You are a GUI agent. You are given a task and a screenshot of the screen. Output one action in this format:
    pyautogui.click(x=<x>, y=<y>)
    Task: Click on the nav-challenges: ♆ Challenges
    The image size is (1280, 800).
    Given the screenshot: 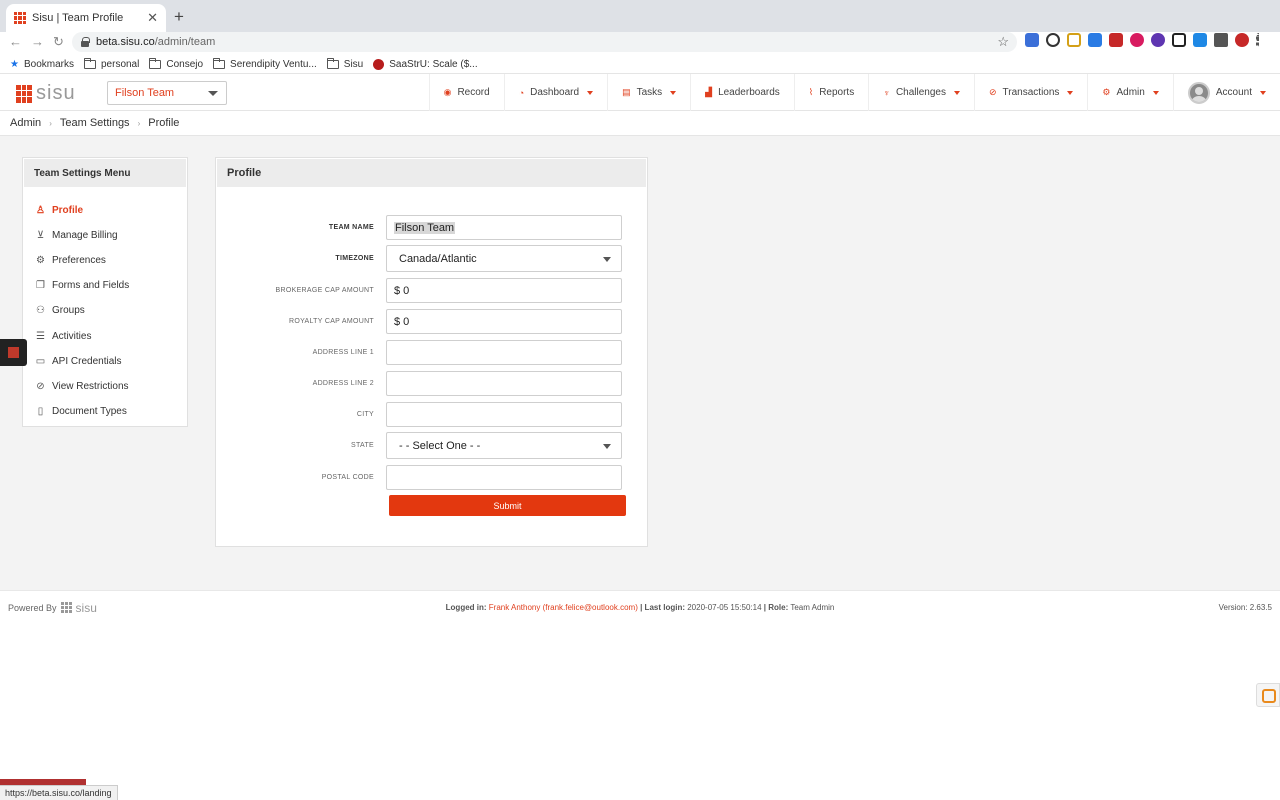 What is the action you would take?
    pyautogui.click(x=921, y=92)
    